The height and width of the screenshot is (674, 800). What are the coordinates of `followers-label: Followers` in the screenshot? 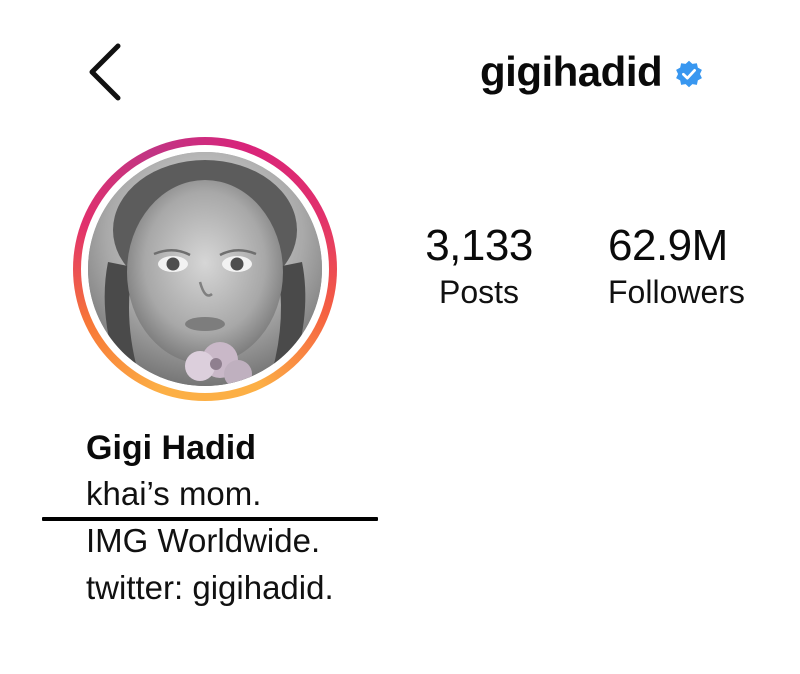 It's located at (676, 292).